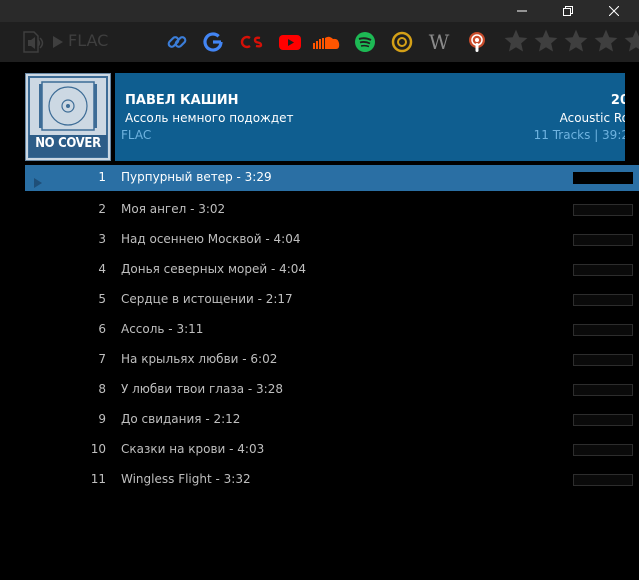 The image size is (639, 580). I want to click on track-number: 4, so click(102, 269).